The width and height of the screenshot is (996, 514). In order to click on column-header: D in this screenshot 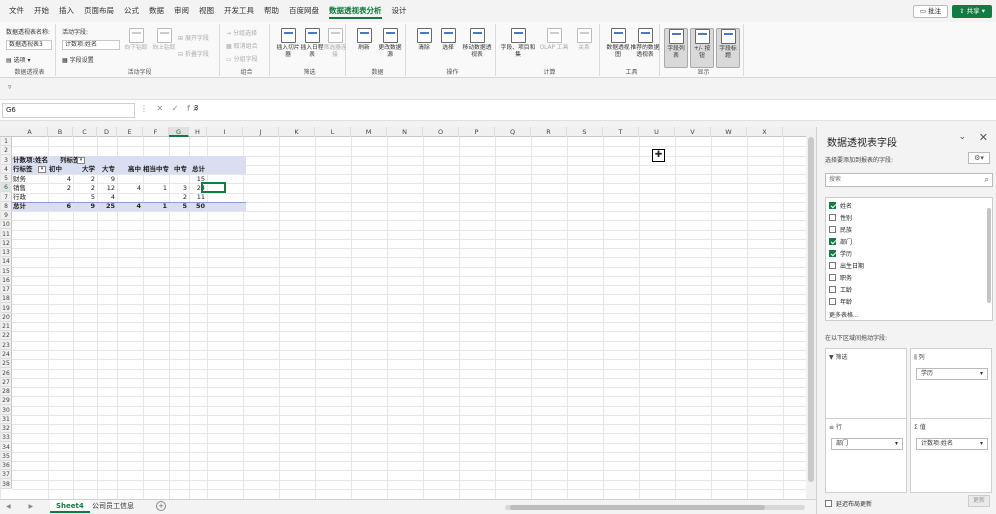, I will do `click(107, 132)`.